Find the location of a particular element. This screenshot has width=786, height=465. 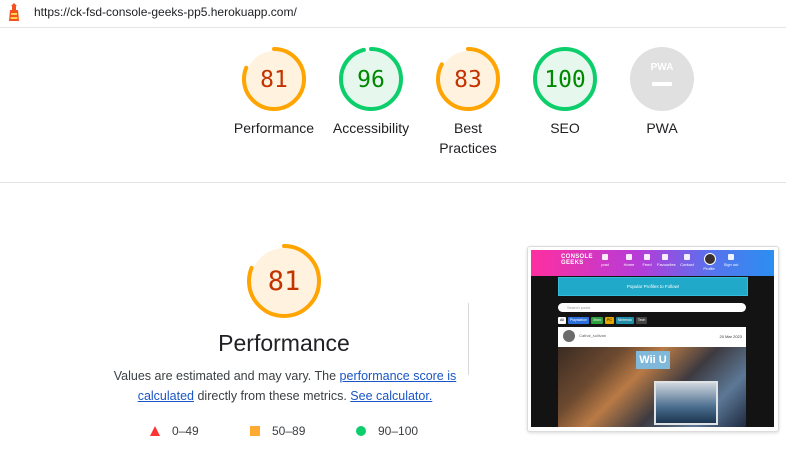

score-gauge-icon: 81 is located at coordinates (274, 79).